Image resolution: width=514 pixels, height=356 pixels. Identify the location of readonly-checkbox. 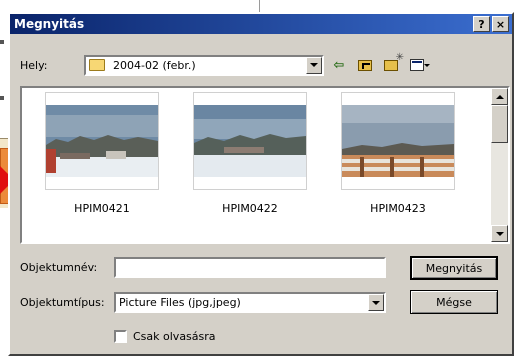
(120, 336).